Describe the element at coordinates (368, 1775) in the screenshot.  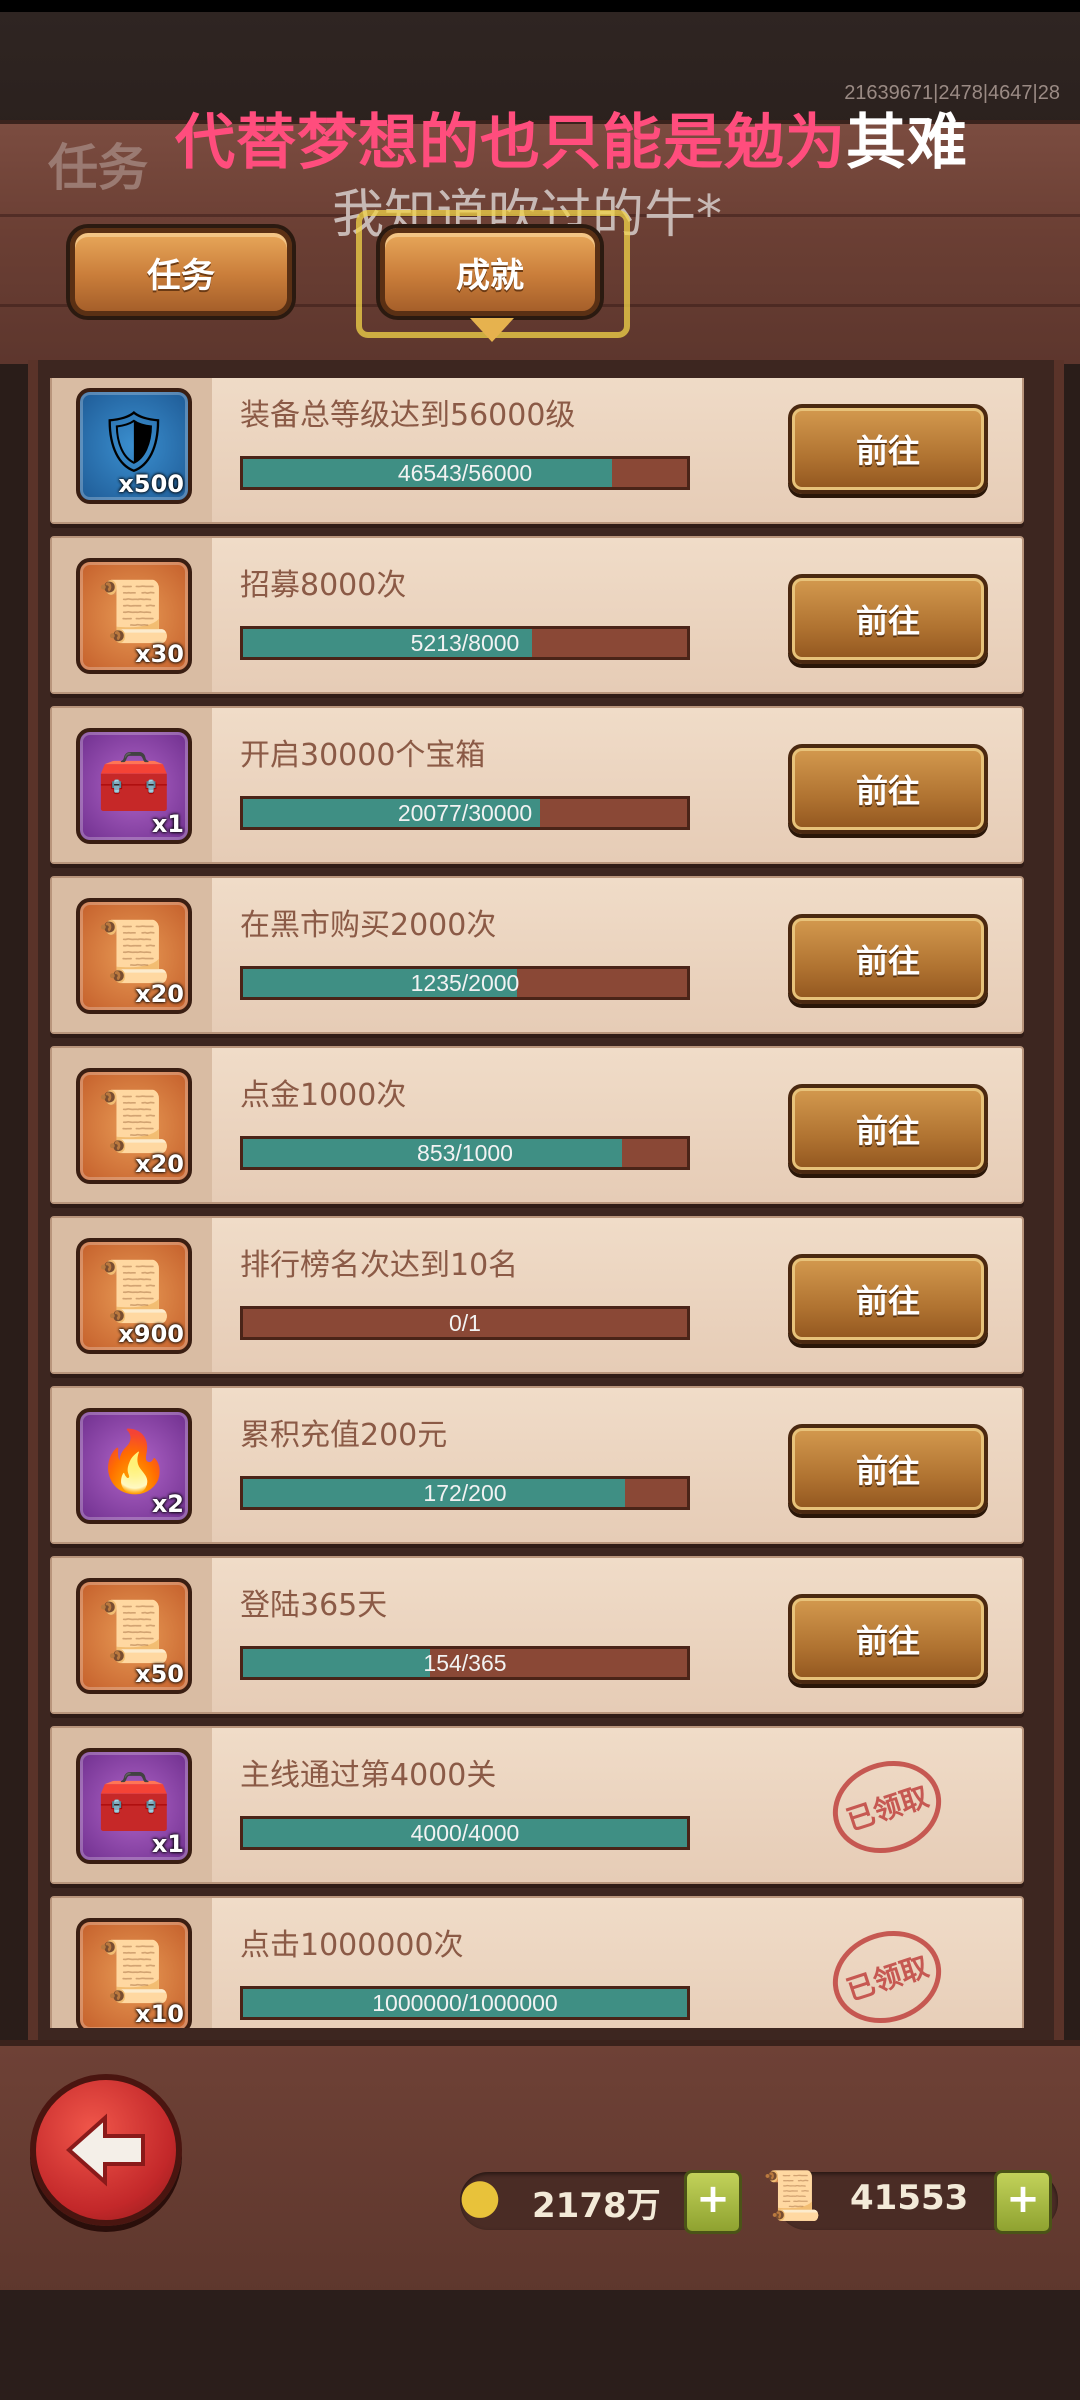
I see `achievement-title: 主线通过第4000关` at that location.